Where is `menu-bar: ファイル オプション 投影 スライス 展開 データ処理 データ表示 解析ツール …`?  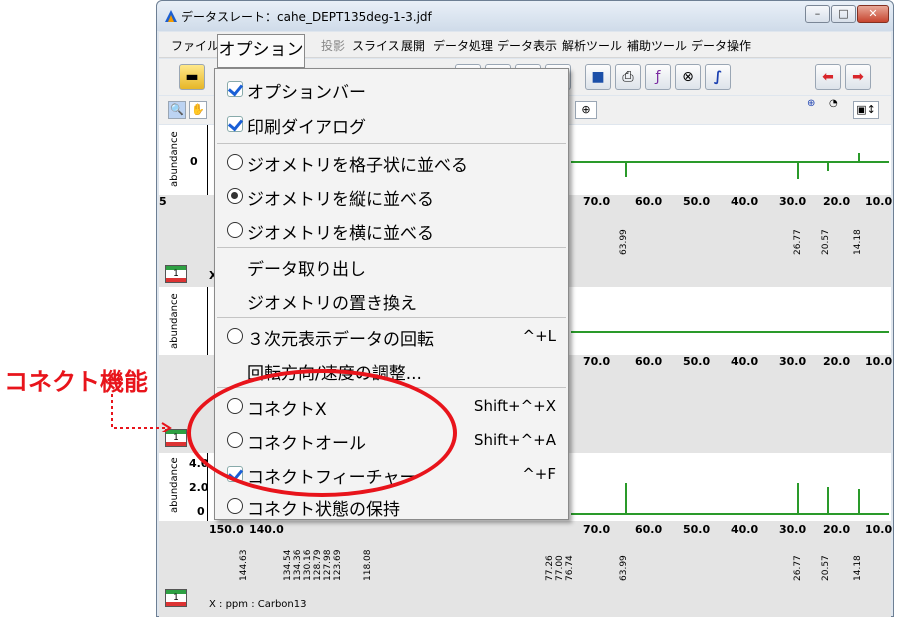 menu-bar: ファイル オプション 投影 スライス 展開 データ処理 データ表示 解析ツール … is located at coordinates (525, 50).